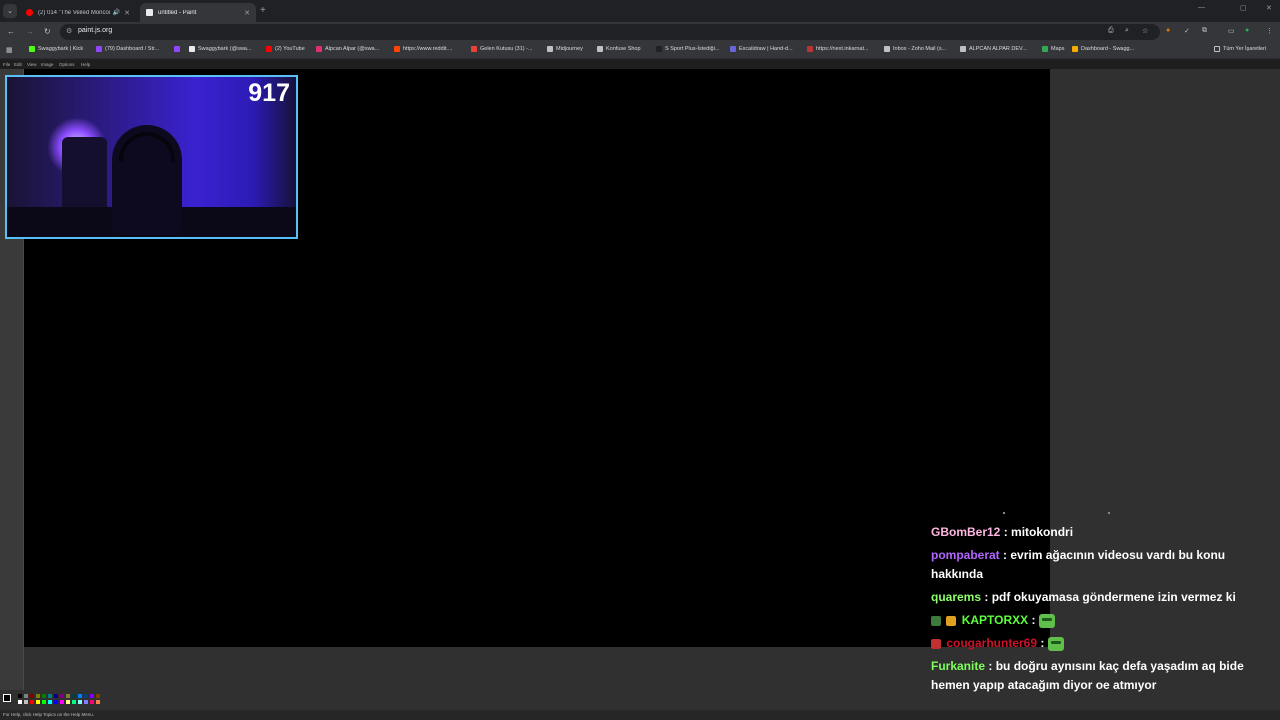 The image size is (1280, 720). I want to click on menu-edit: Edit, so click(18, 64).